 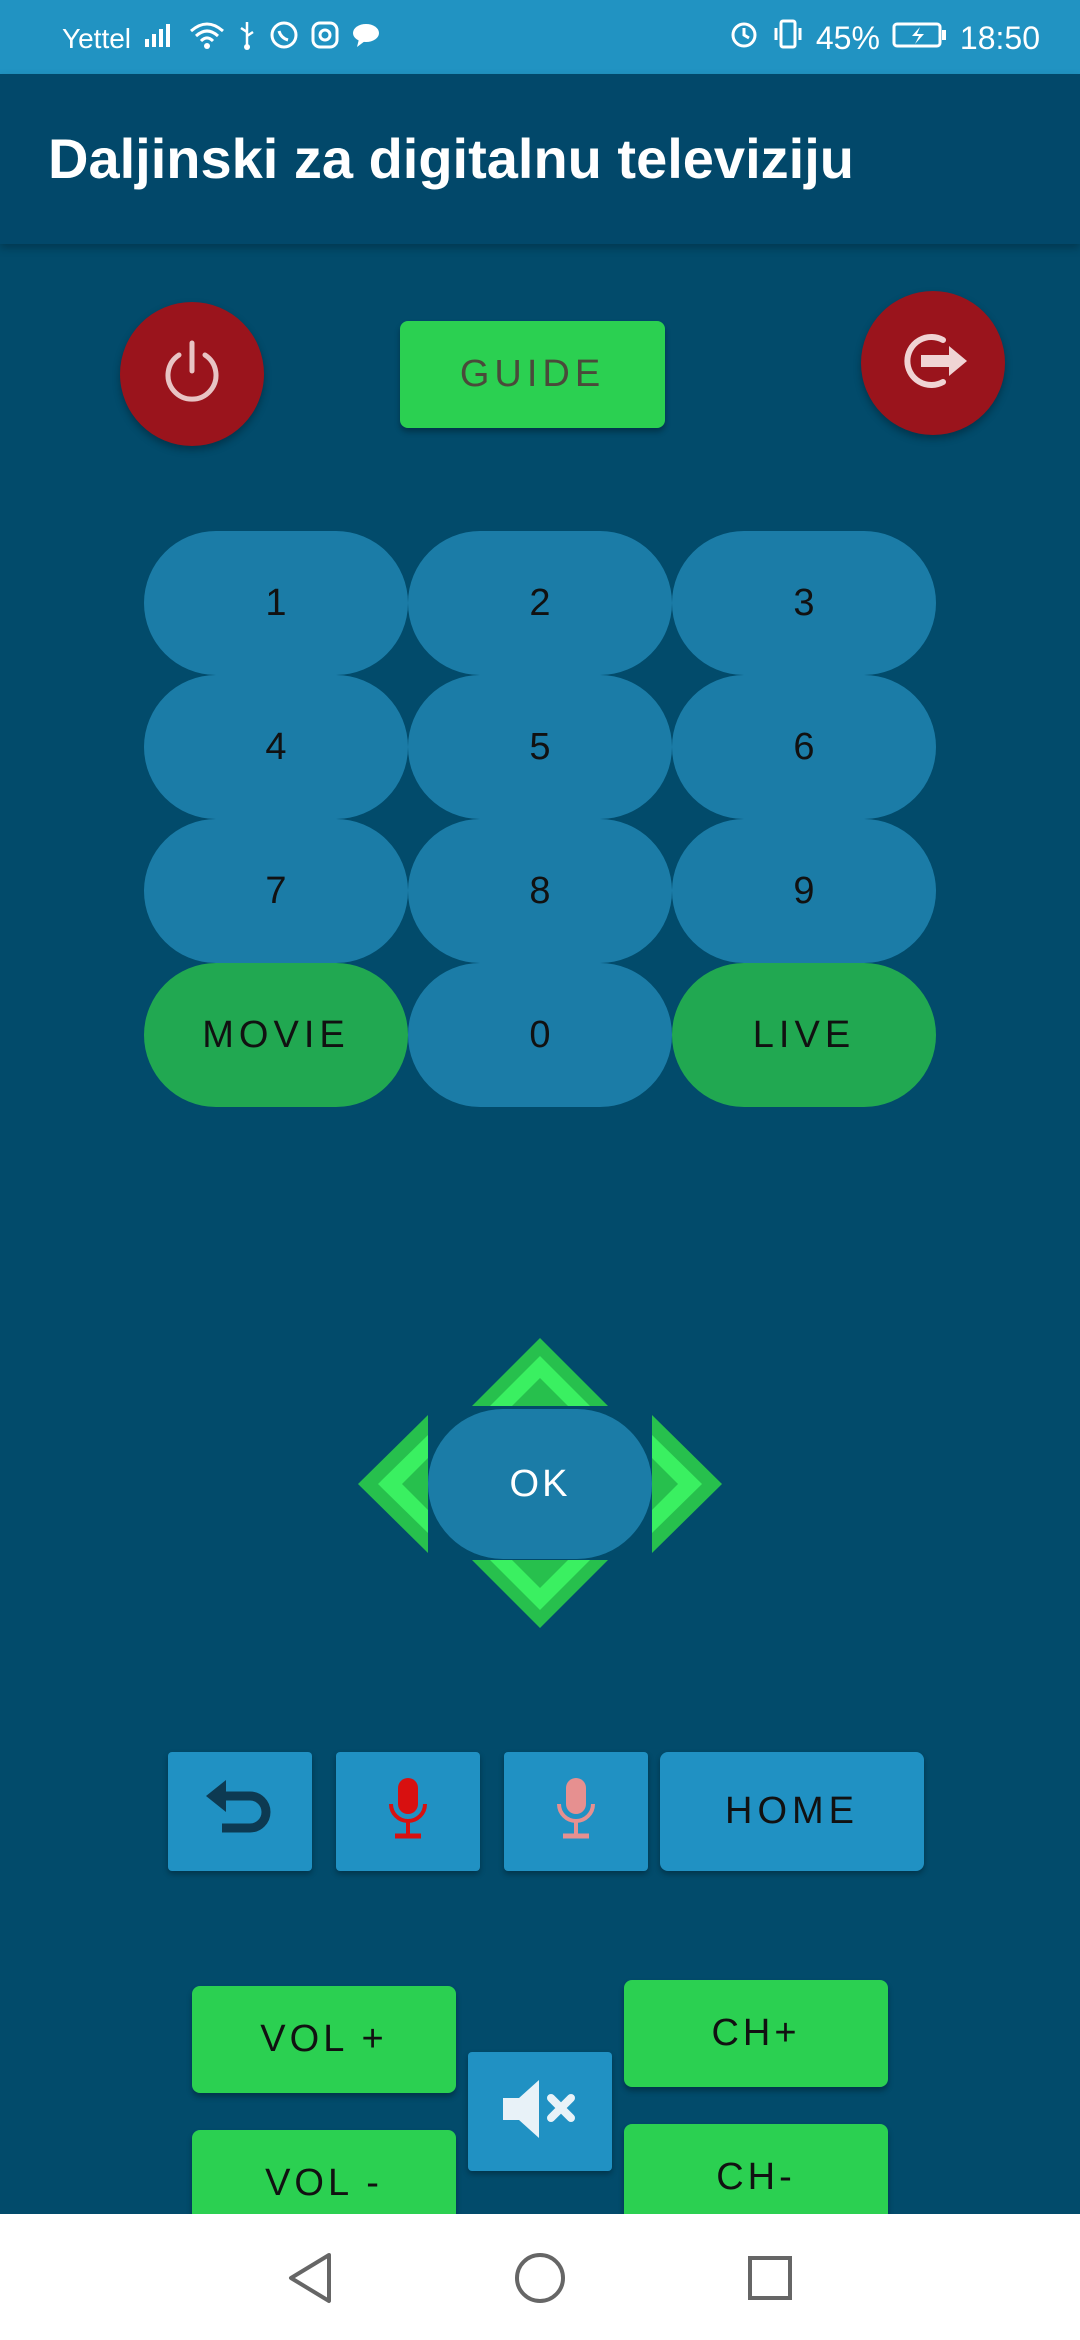 I want to click on signal-icon, so click(x=160, y=38).